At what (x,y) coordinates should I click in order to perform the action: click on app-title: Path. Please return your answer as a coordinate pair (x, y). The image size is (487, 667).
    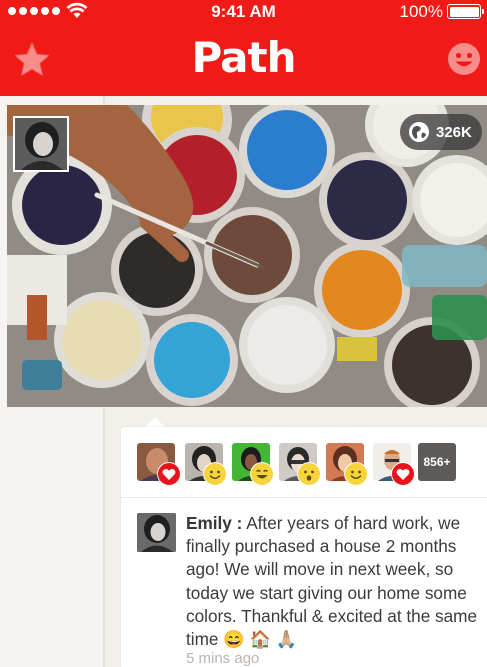
    Looking at the image, I should click on (244, 57).